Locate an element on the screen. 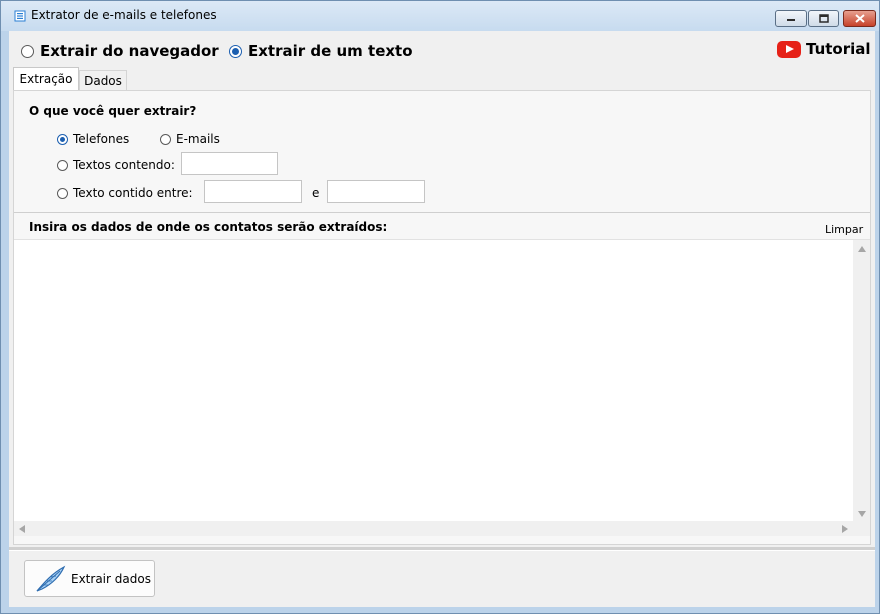  scroll-left-icon is located at coordinates (22, 529).